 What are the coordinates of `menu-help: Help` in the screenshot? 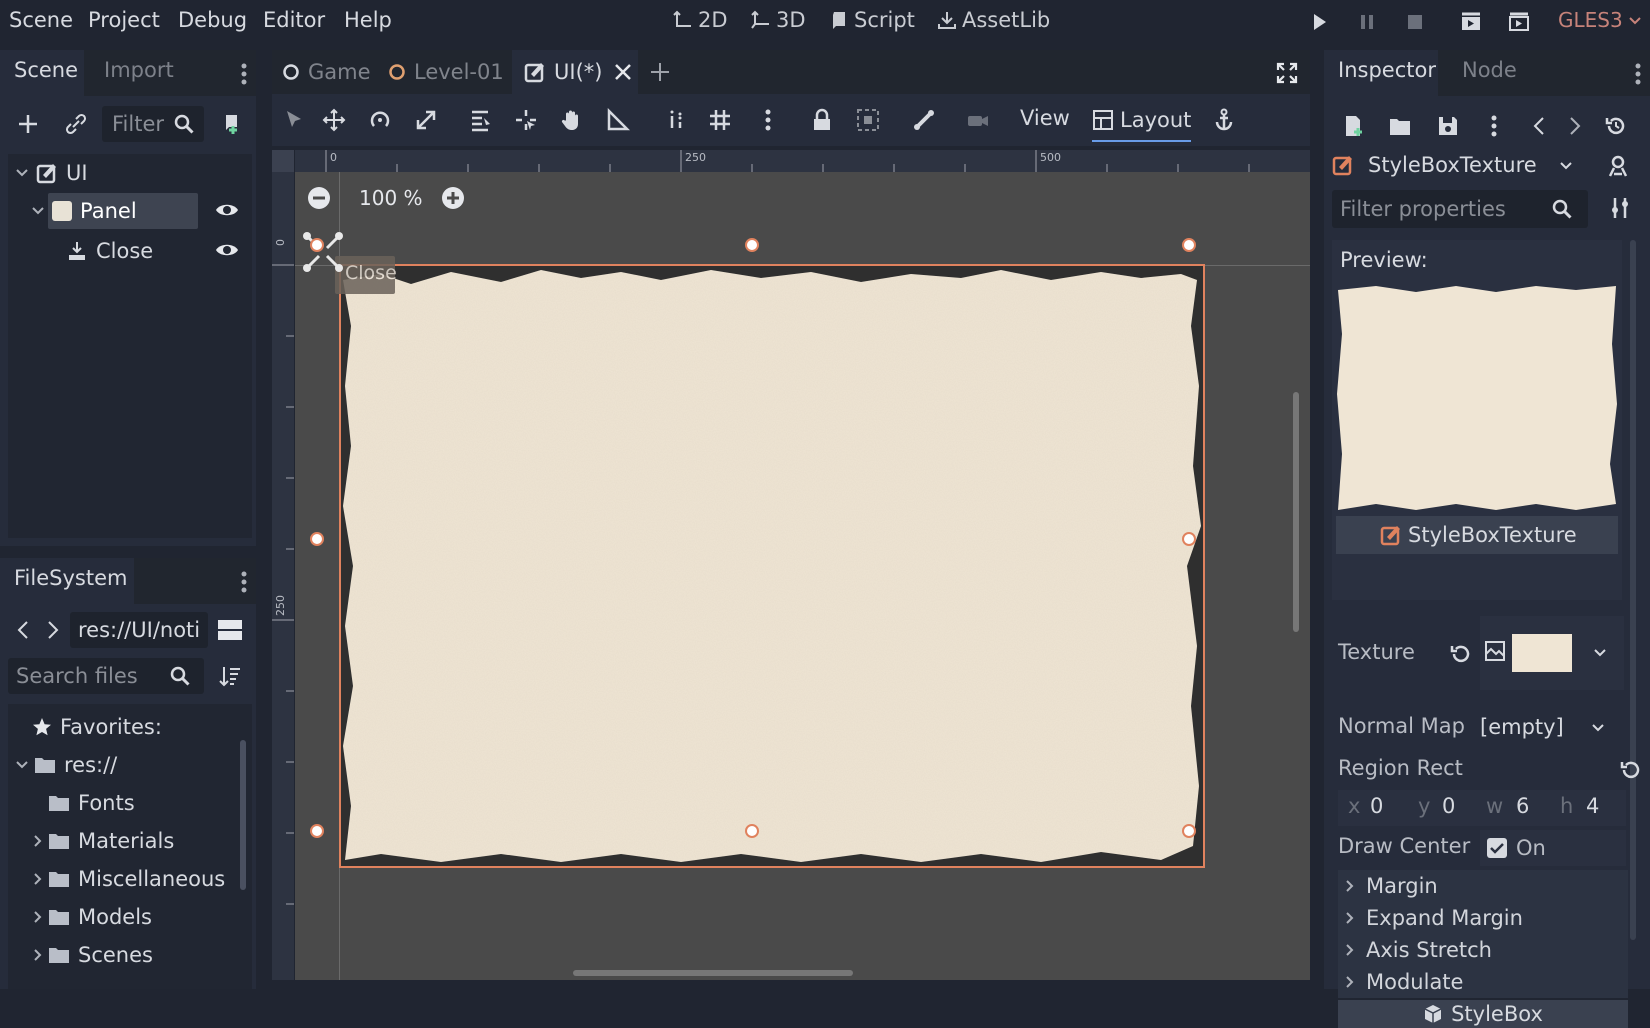 It's located at (368, 20).